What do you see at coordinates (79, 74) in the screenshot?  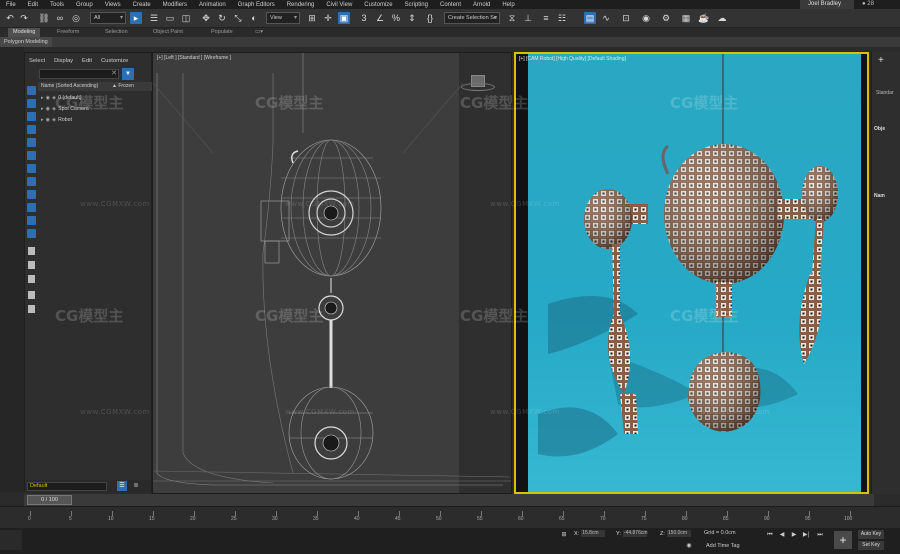 I see `explorer-search-input` at bounding box center [79, 74].